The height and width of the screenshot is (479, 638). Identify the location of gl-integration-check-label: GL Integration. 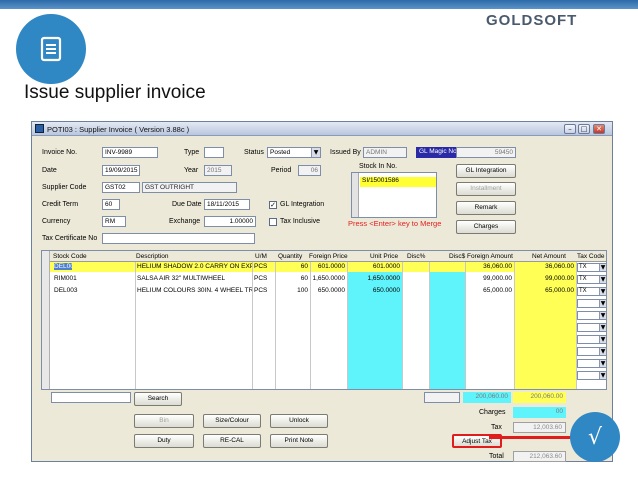
(302, 204).